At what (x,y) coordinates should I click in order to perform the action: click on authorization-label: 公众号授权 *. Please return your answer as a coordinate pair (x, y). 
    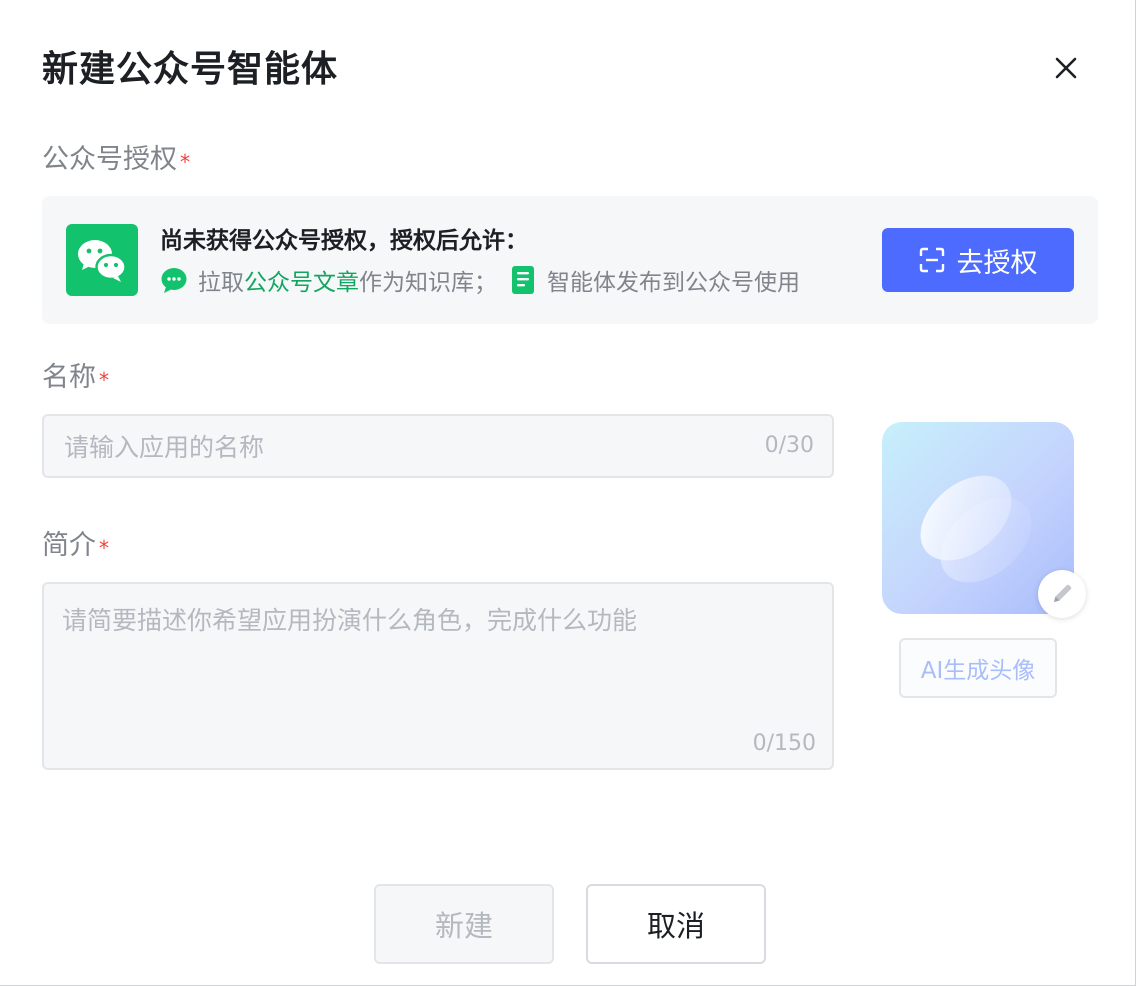
    Looking at the image, I should click on (116, 160).